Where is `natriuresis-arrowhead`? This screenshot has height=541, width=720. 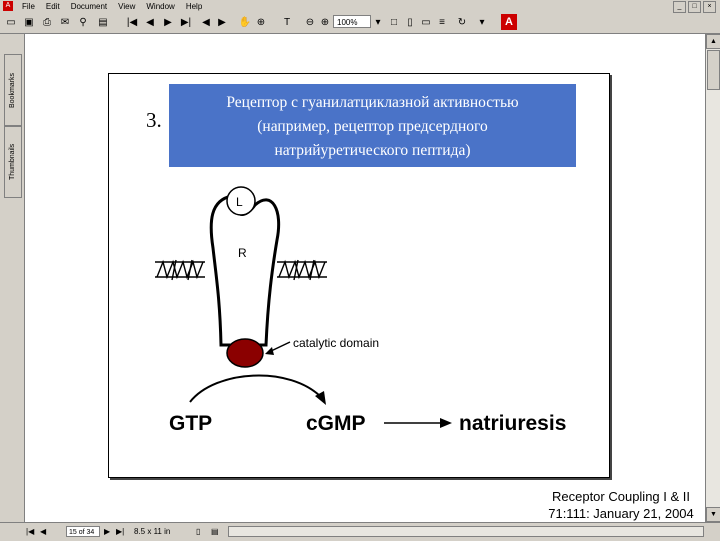 natriuresis-arrowhead is located at coordinates (446, 423).